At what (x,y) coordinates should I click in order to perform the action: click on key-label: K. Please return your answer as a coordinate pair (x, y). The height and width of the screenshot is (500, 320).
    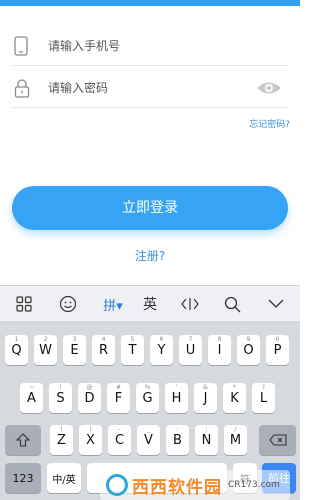
    Looking at the image, I should click on (234, 398).